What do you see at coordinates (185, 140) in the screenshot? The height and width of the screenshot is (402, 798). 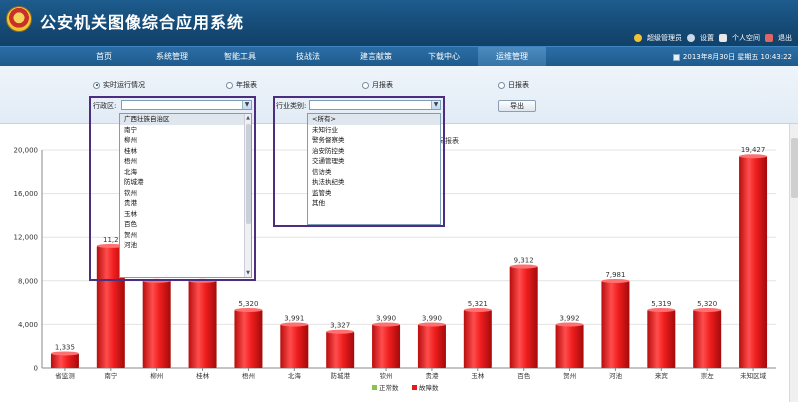 I see `dropdown-option: 柳州` at bounding box center [185, 140].